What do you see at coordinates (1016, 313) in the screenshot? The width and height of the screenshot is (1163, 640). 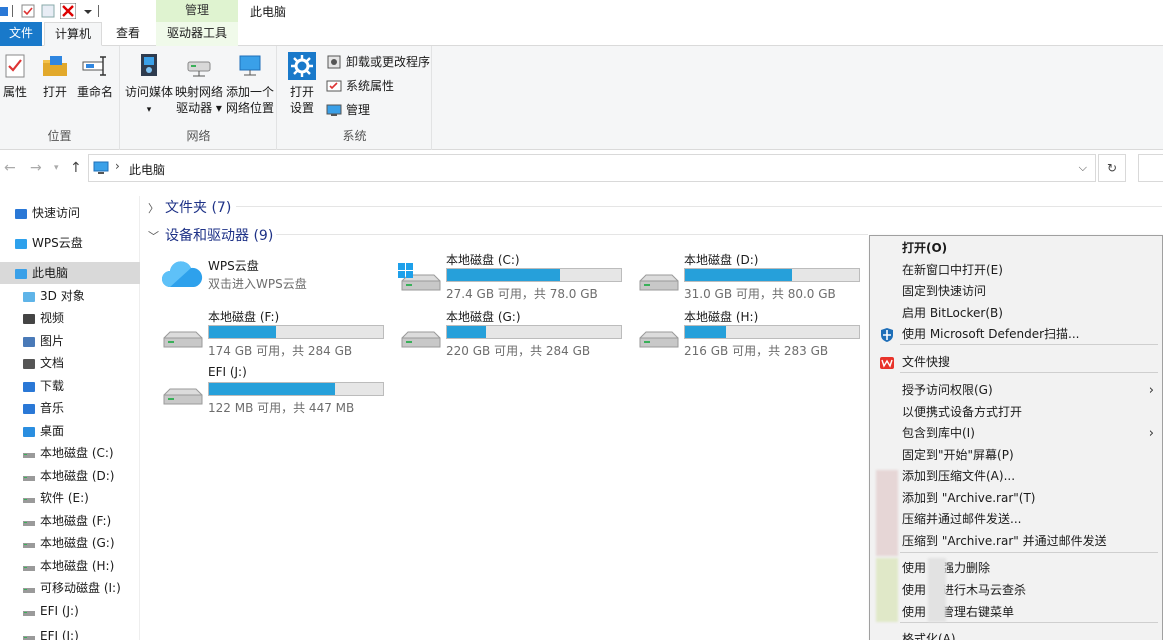 I see `menu-item: 启用 BitLocker(B)` at bounding box center [1016, 313].